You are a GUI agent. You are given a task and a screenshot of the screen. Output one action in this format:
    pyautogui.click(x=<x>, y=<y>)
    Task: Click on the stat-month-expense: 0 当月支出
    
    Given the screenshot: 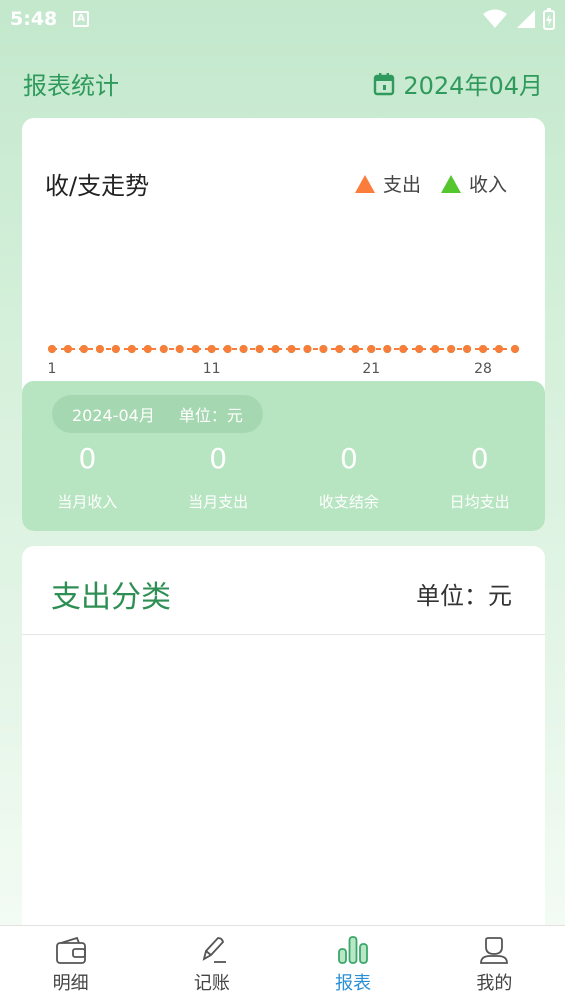 What is the action you would take?
    pyautogui.click(x=218, y=475)
    